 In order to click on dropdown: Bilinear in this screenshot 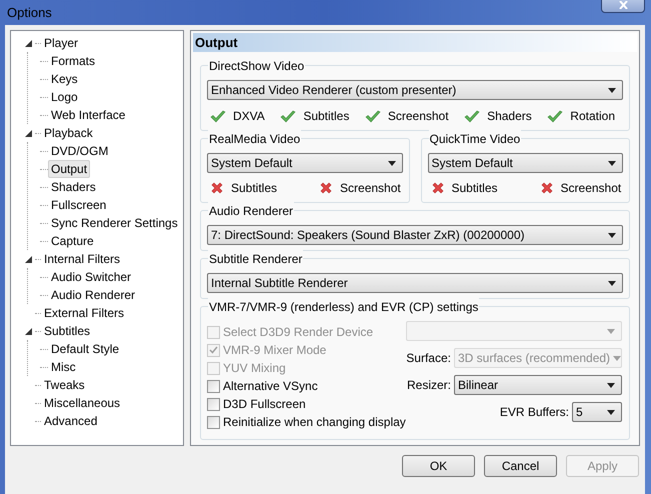, I will do `click(538, 385)`.